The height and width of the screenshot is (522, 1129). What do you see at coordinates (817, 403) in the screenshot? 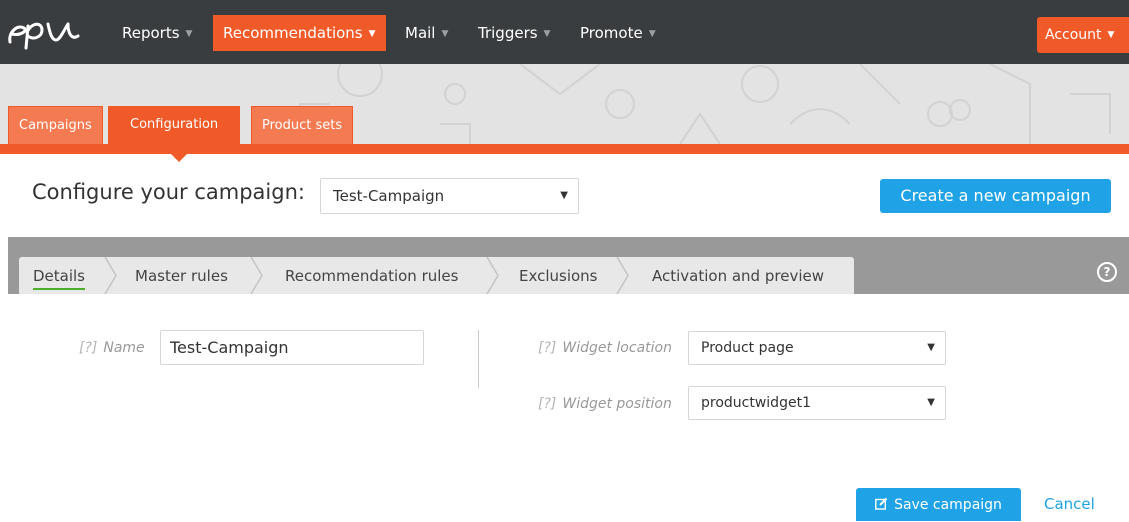
I see `widget-position-select: productwidget1 ▼` at bounding box center [817, 403].